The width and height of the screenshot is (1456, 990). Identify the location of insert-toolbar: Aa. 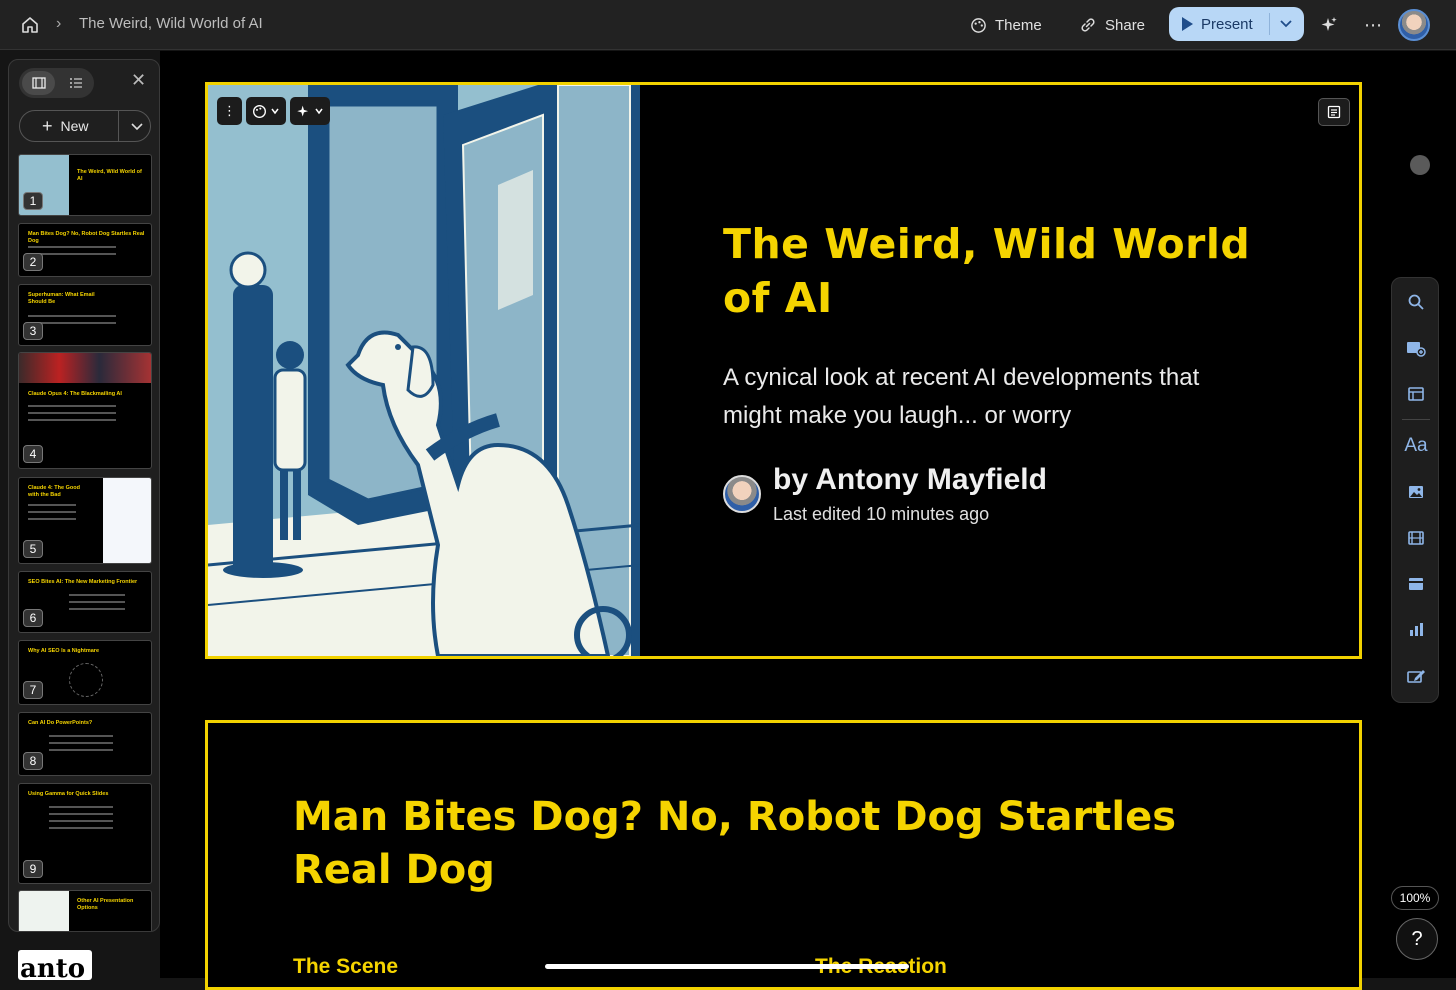
(1415, 490).